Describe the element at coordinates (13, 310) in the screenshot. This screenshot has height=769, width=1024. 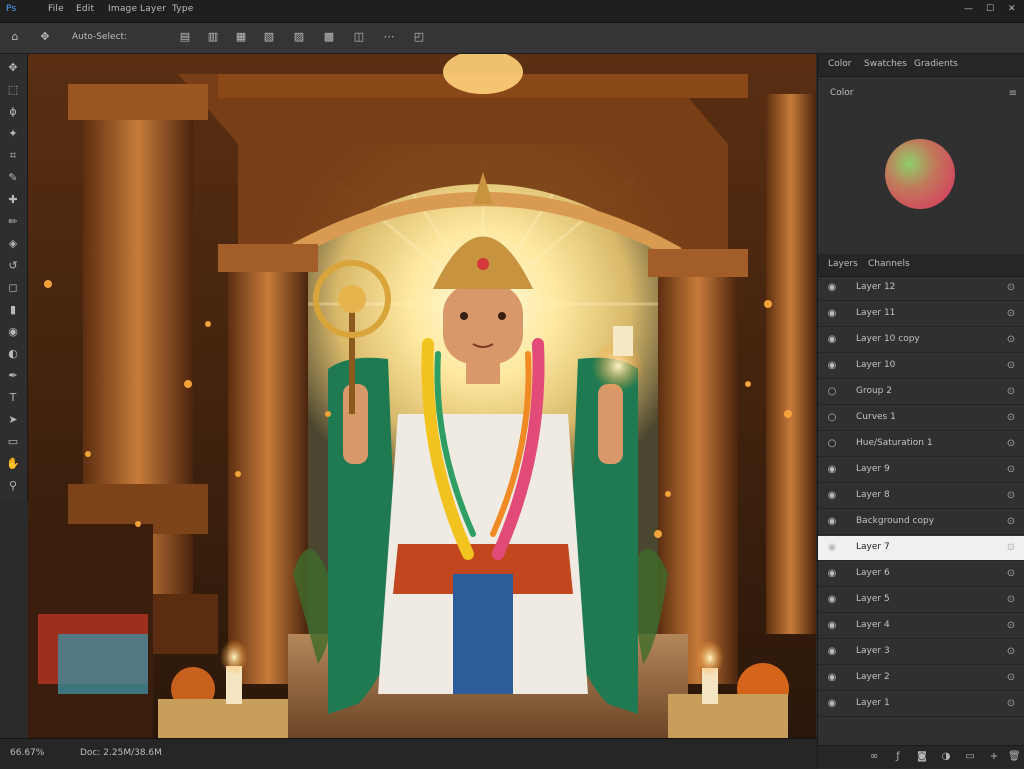
I see `gradient-tool-icon: ▮` at that location.